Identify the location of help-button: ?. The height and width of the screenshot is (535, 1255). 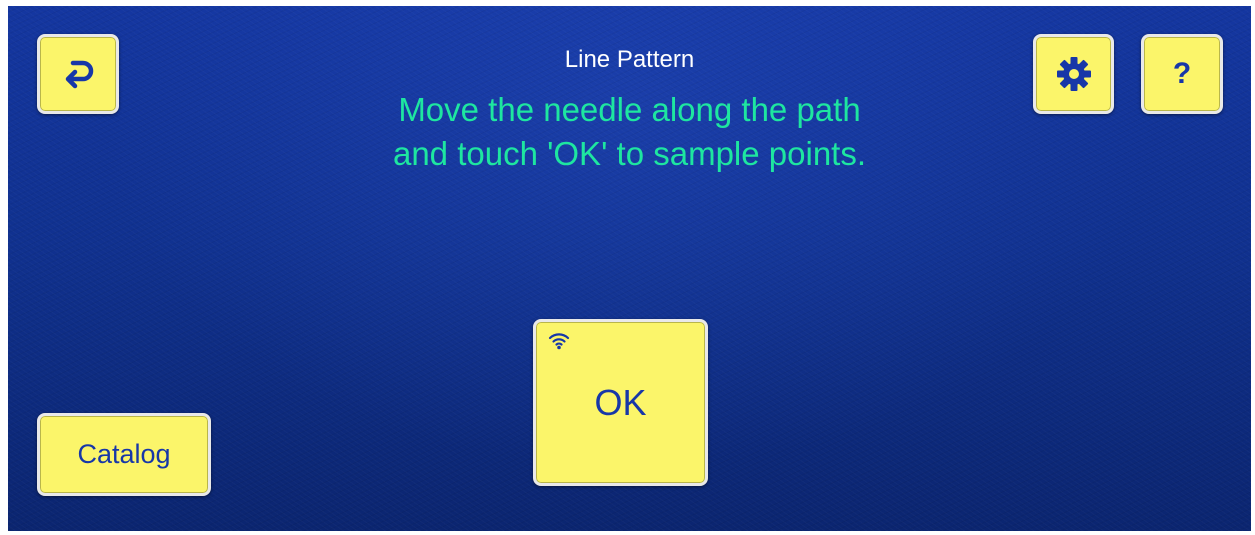
(1182, 74).